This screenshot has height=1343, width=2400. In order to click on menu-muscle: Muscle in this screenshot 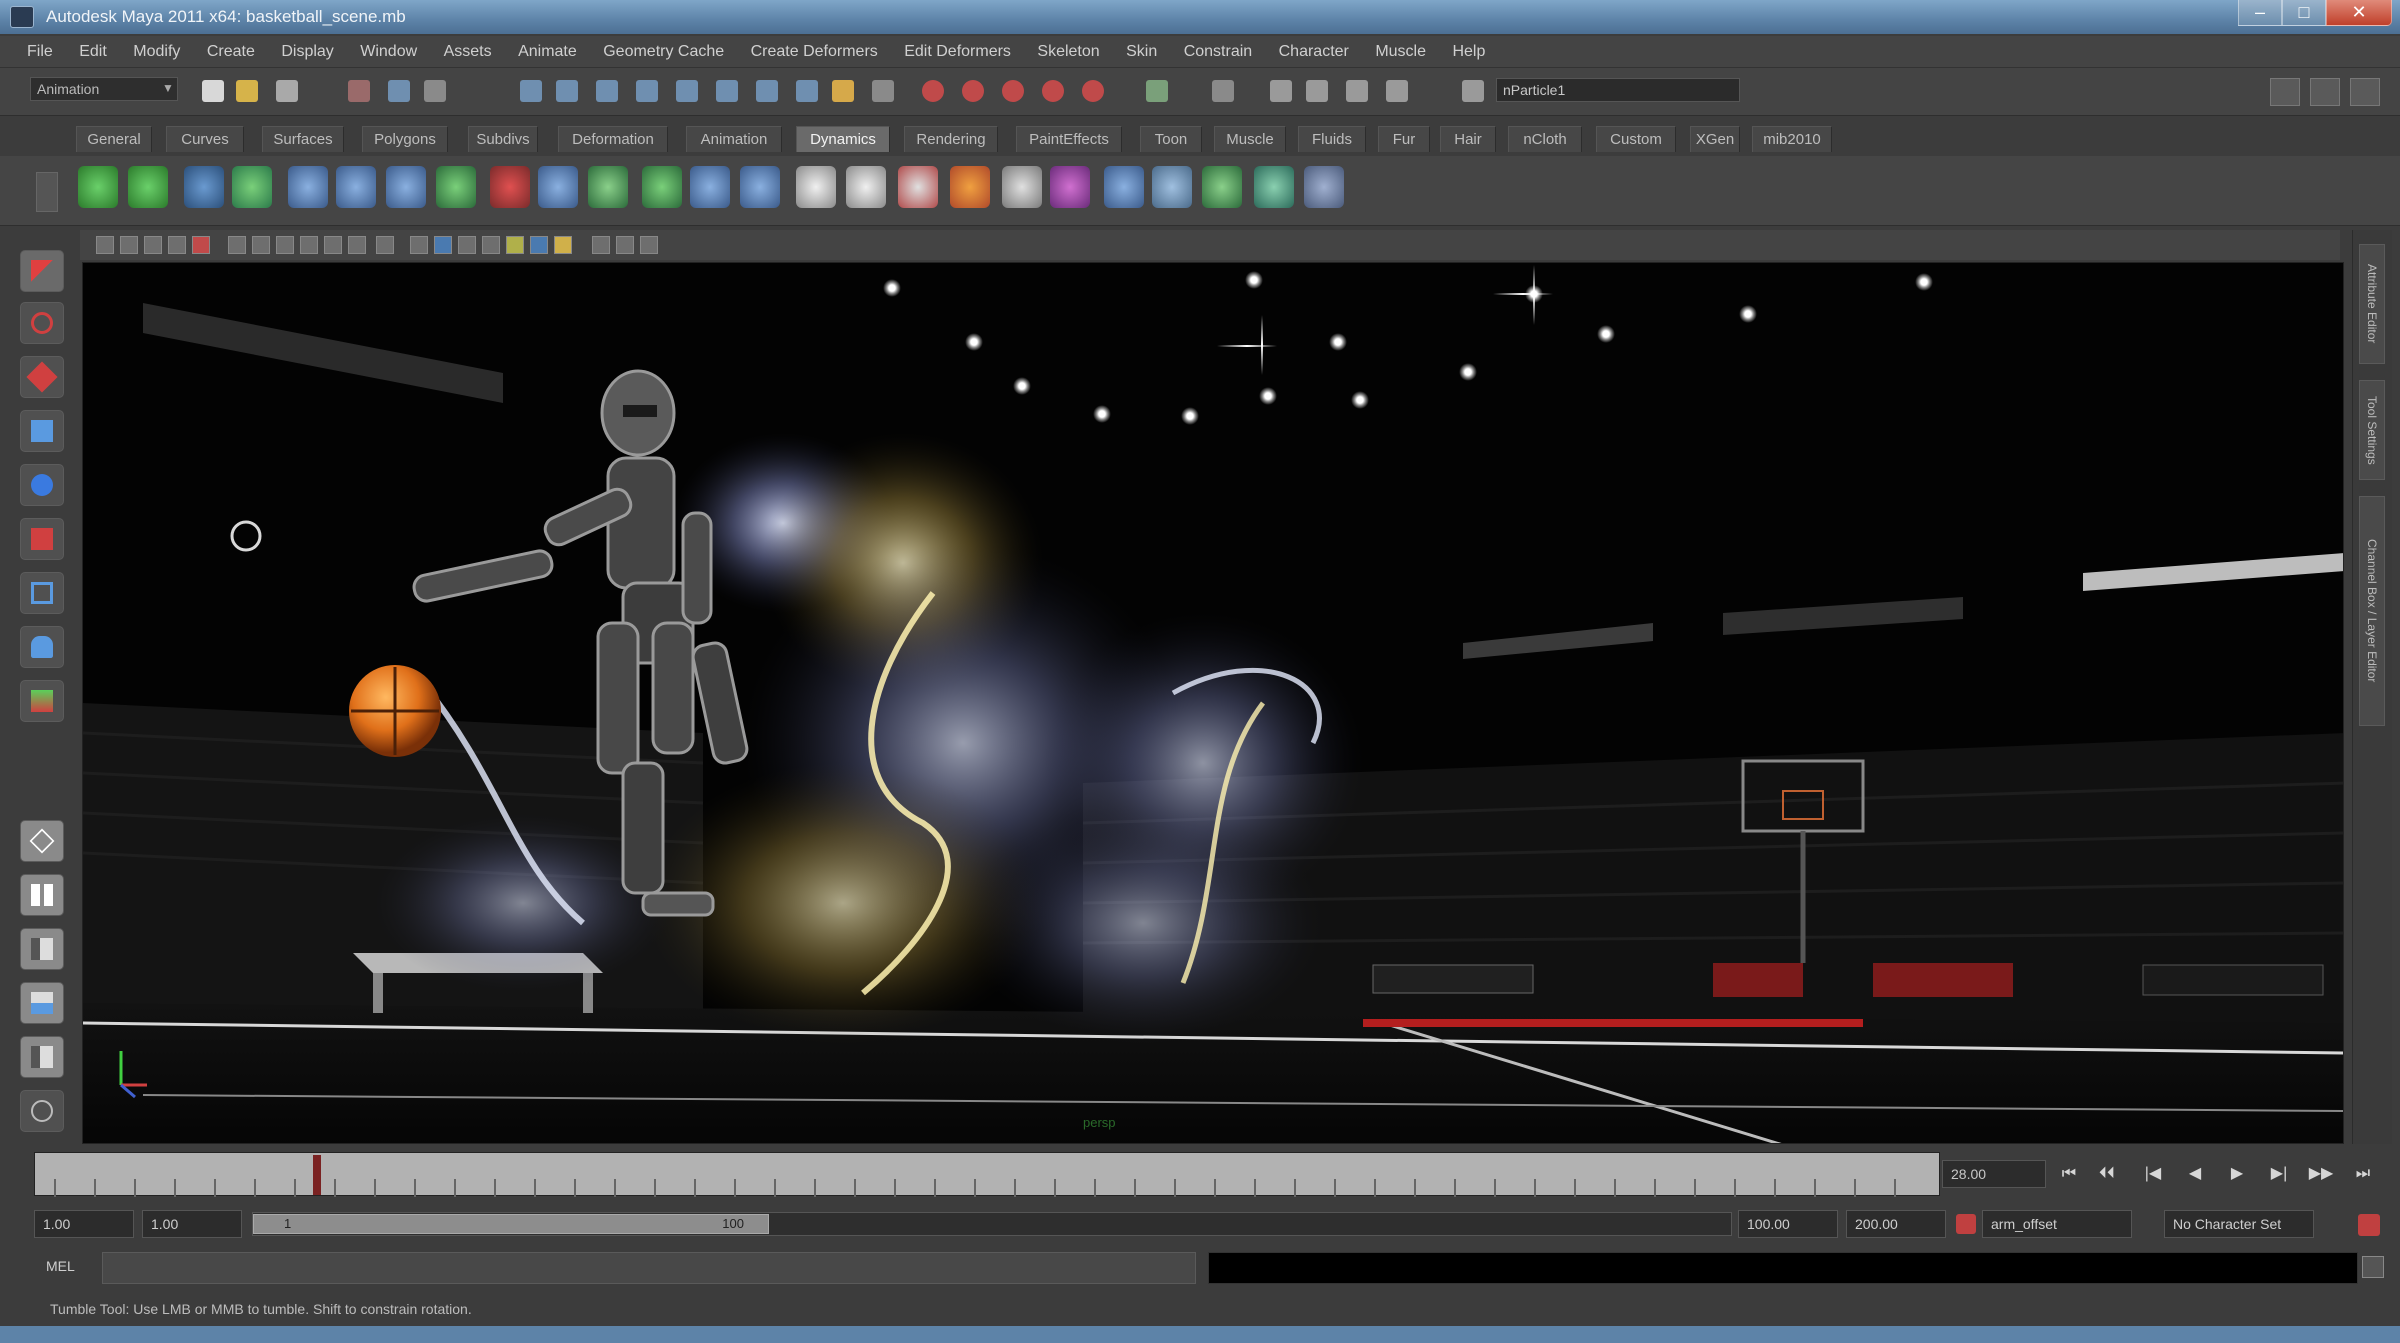, I will do `click(1400, 52)`.